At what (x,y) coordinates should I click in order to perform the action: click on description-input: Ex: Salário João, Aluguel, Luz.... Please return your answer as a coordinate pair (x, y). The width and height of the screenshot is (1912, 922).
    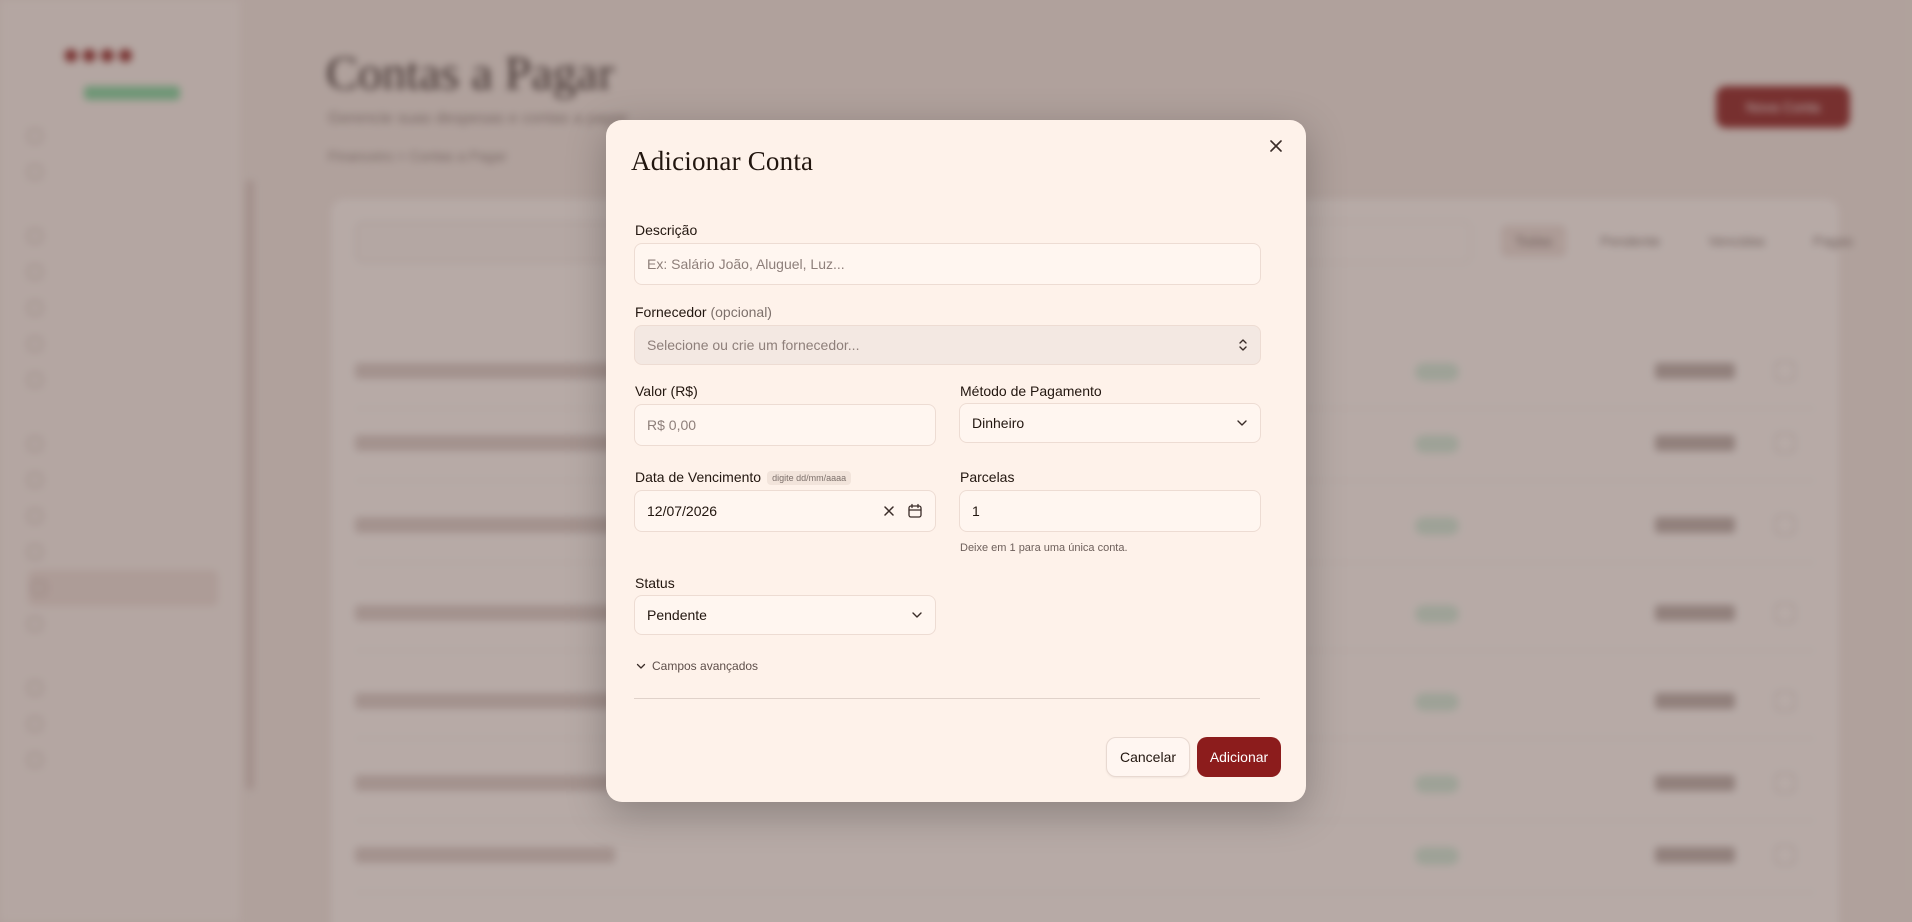
    Looking at the image, I should click on (947, 264).